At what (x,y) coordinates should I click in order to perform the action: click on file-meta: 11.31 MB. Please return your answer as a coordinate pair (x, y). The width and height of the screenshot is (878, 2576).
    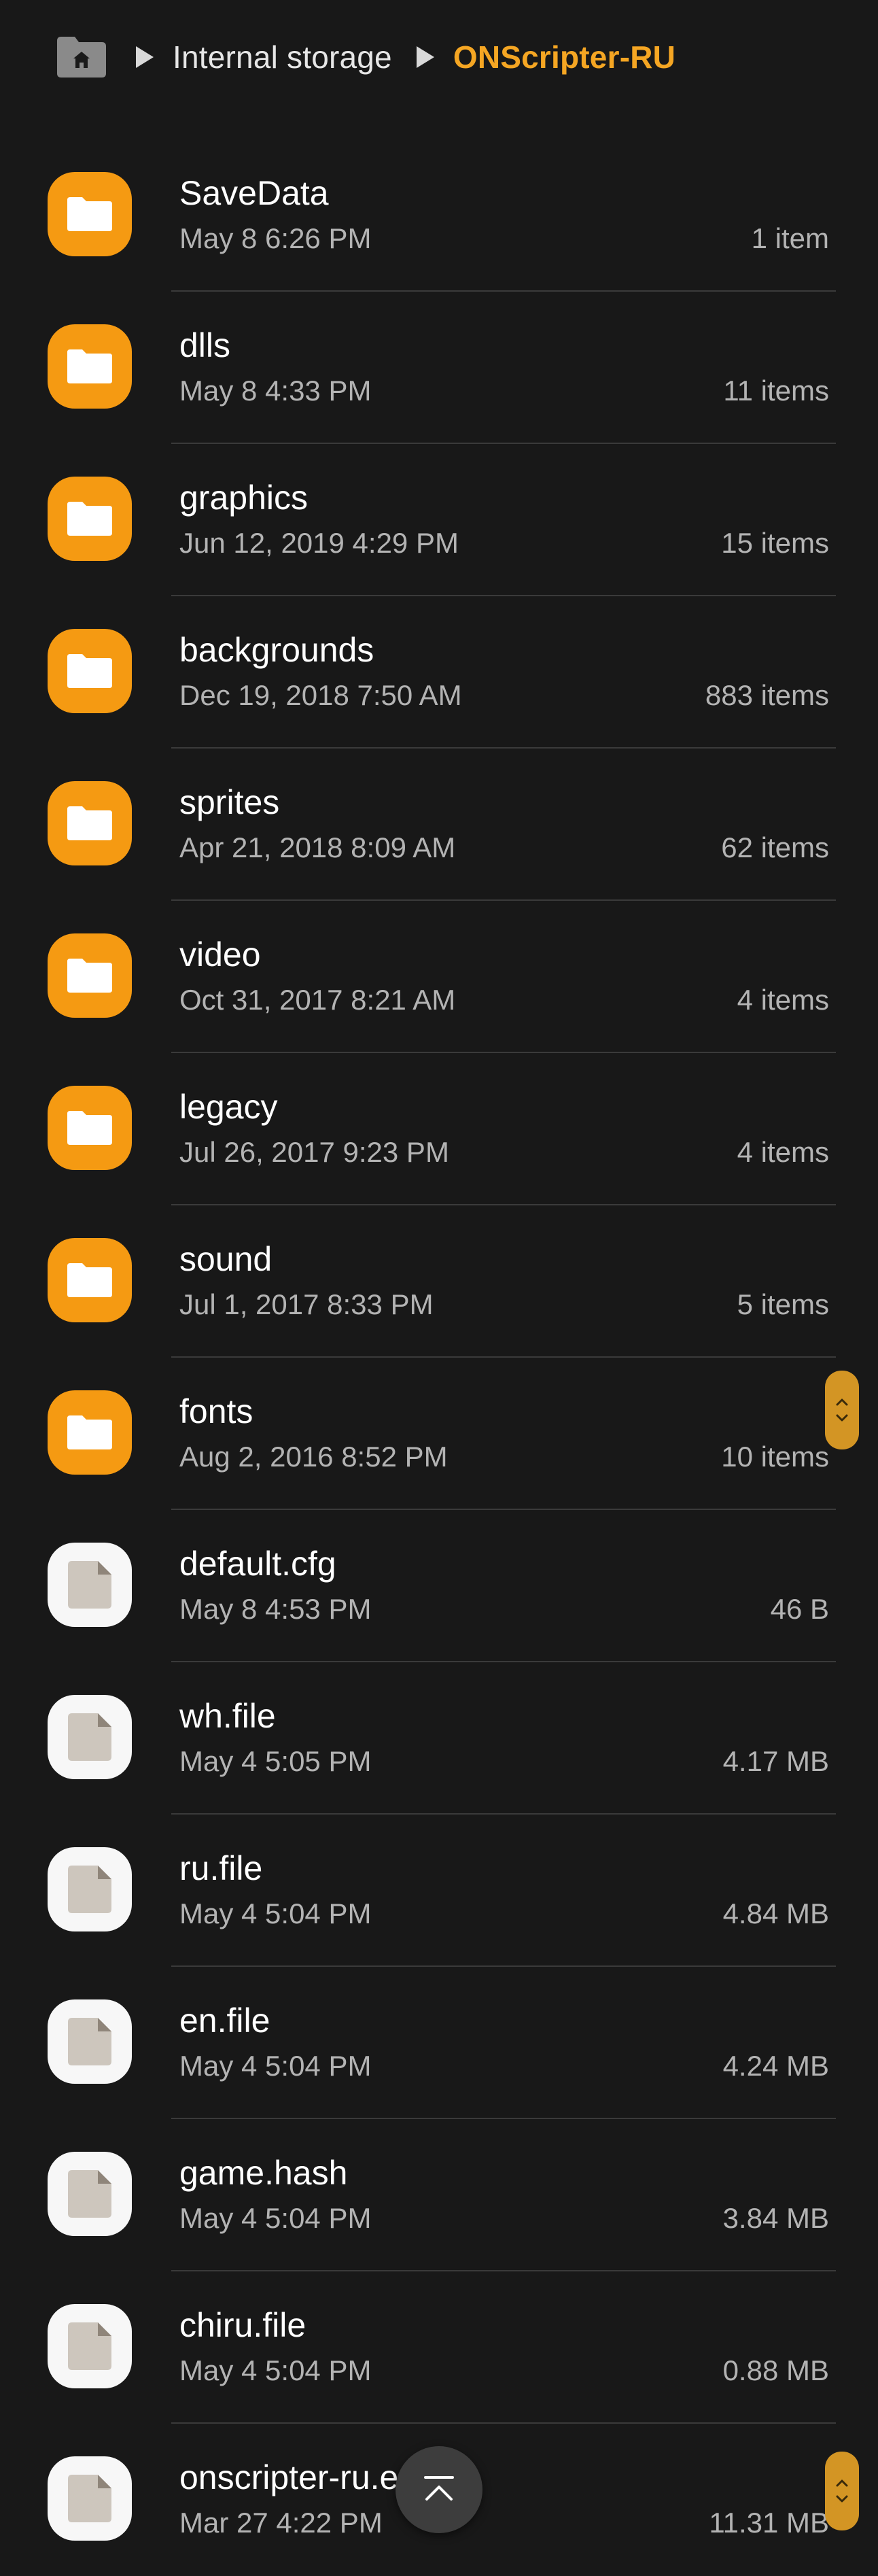
    Looking at the image, I should click on (769, 2523).